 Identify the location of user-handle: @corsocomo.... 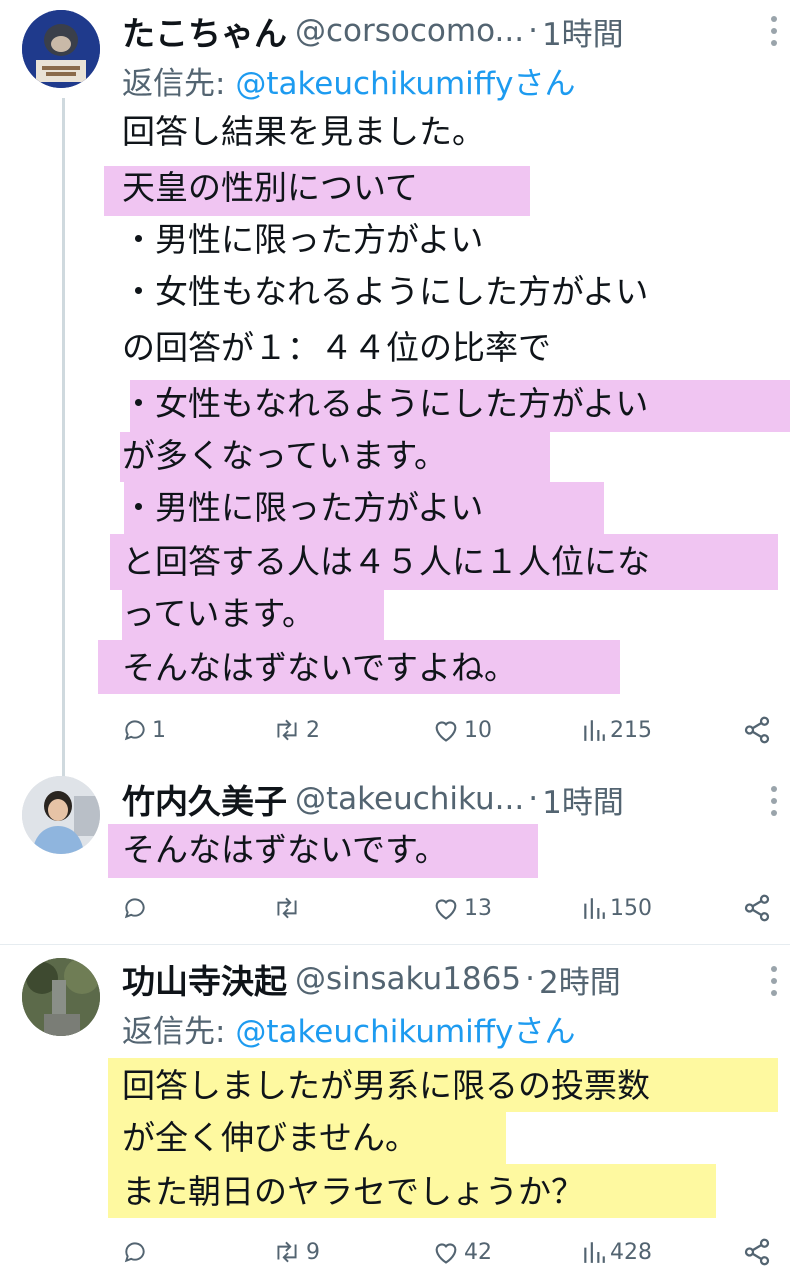
(409, 31).